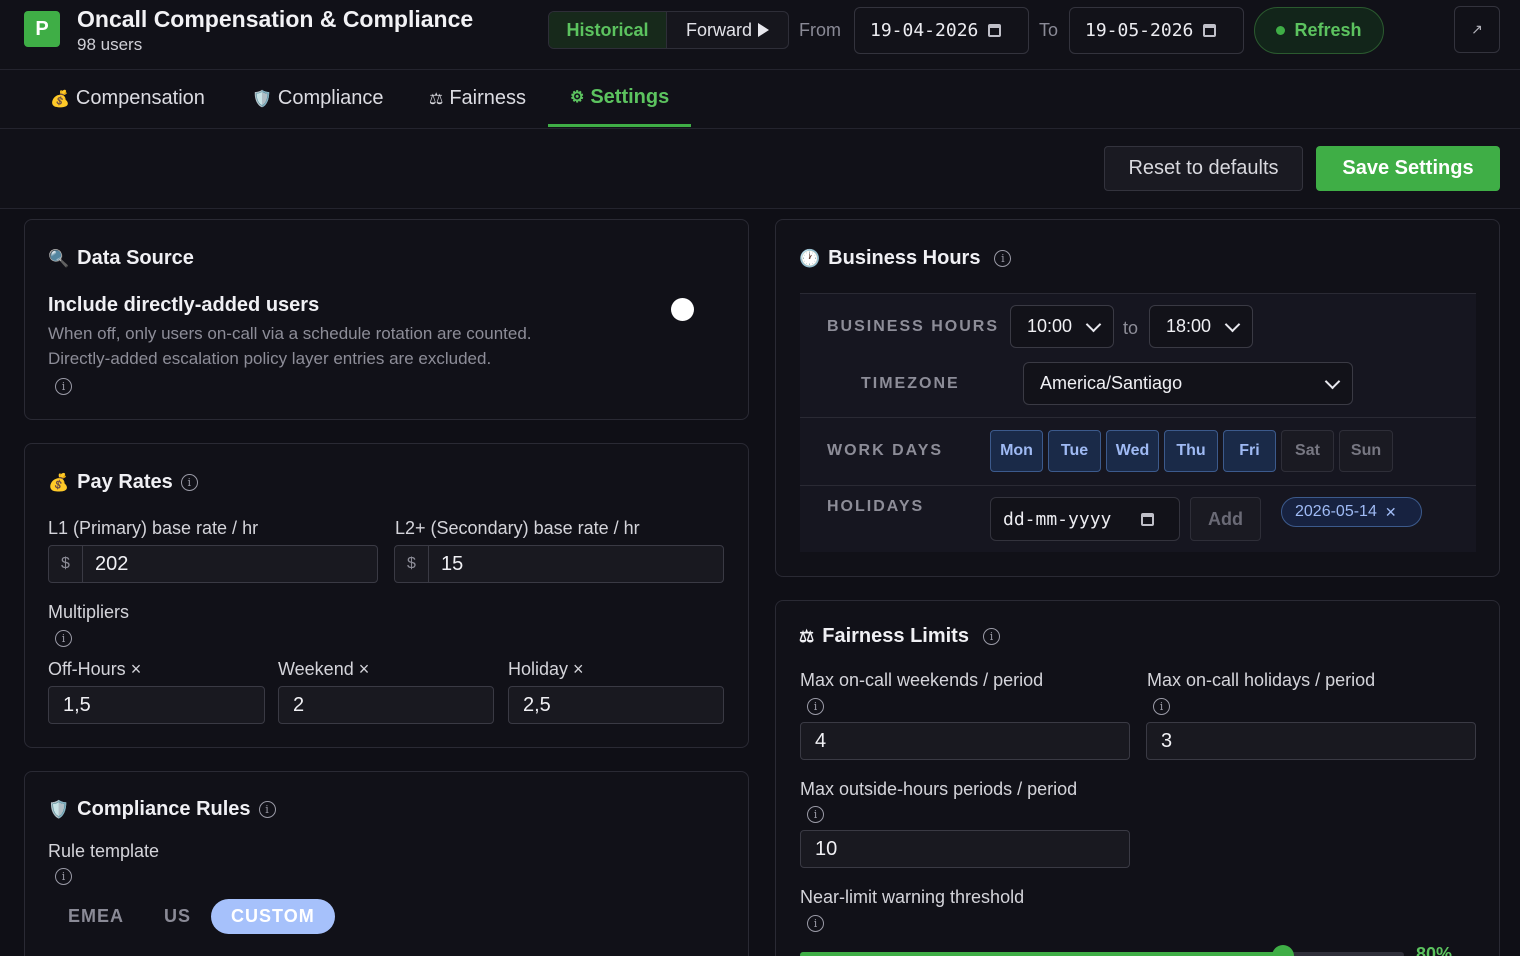 This screenshot has height=956, width=1520. I want to click on template-us: US, so click(177, 916).